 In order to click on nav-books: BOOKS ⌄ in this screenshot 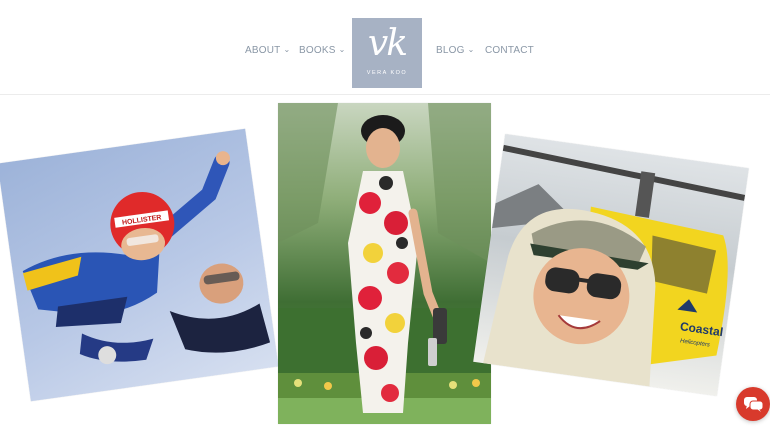, I will do `click(322, 50)`.